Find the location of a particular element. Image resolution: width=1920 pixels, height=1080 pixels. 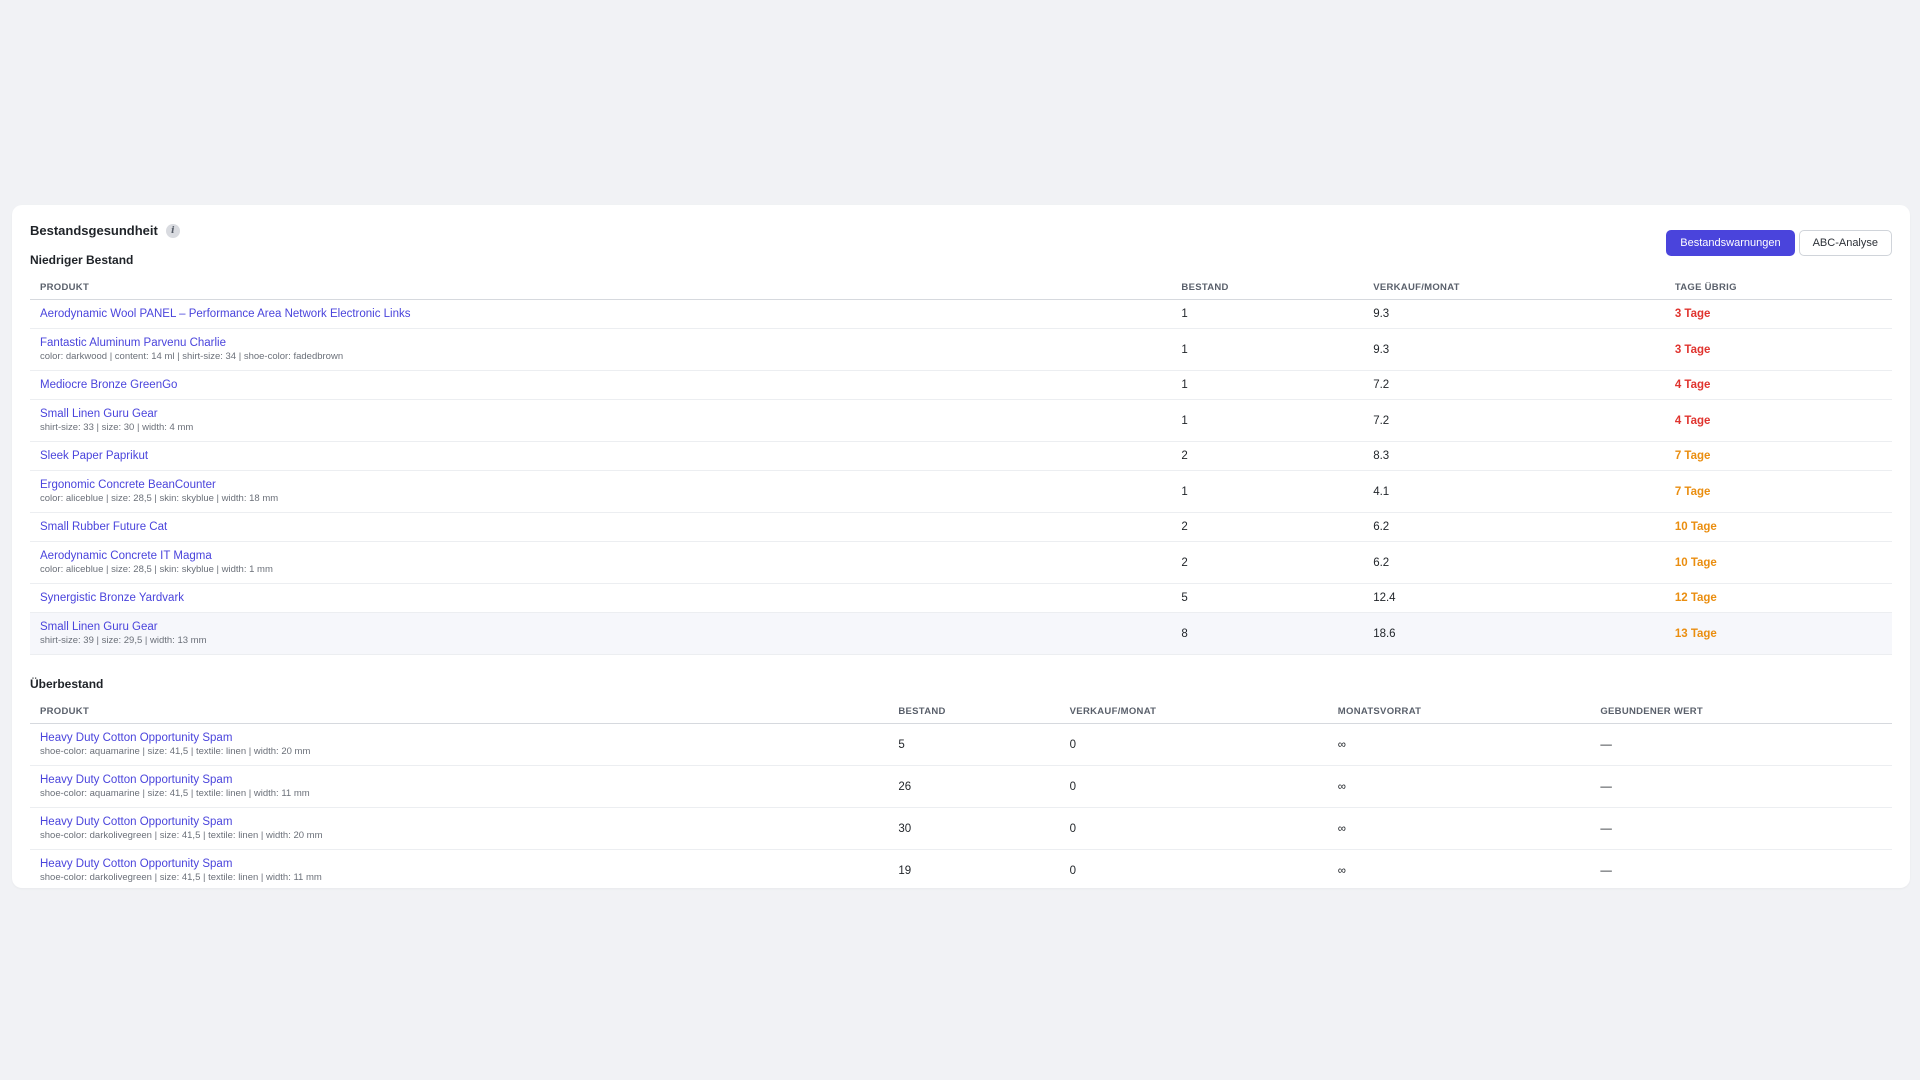

info-icon: i is located at coordinates (172, 230).